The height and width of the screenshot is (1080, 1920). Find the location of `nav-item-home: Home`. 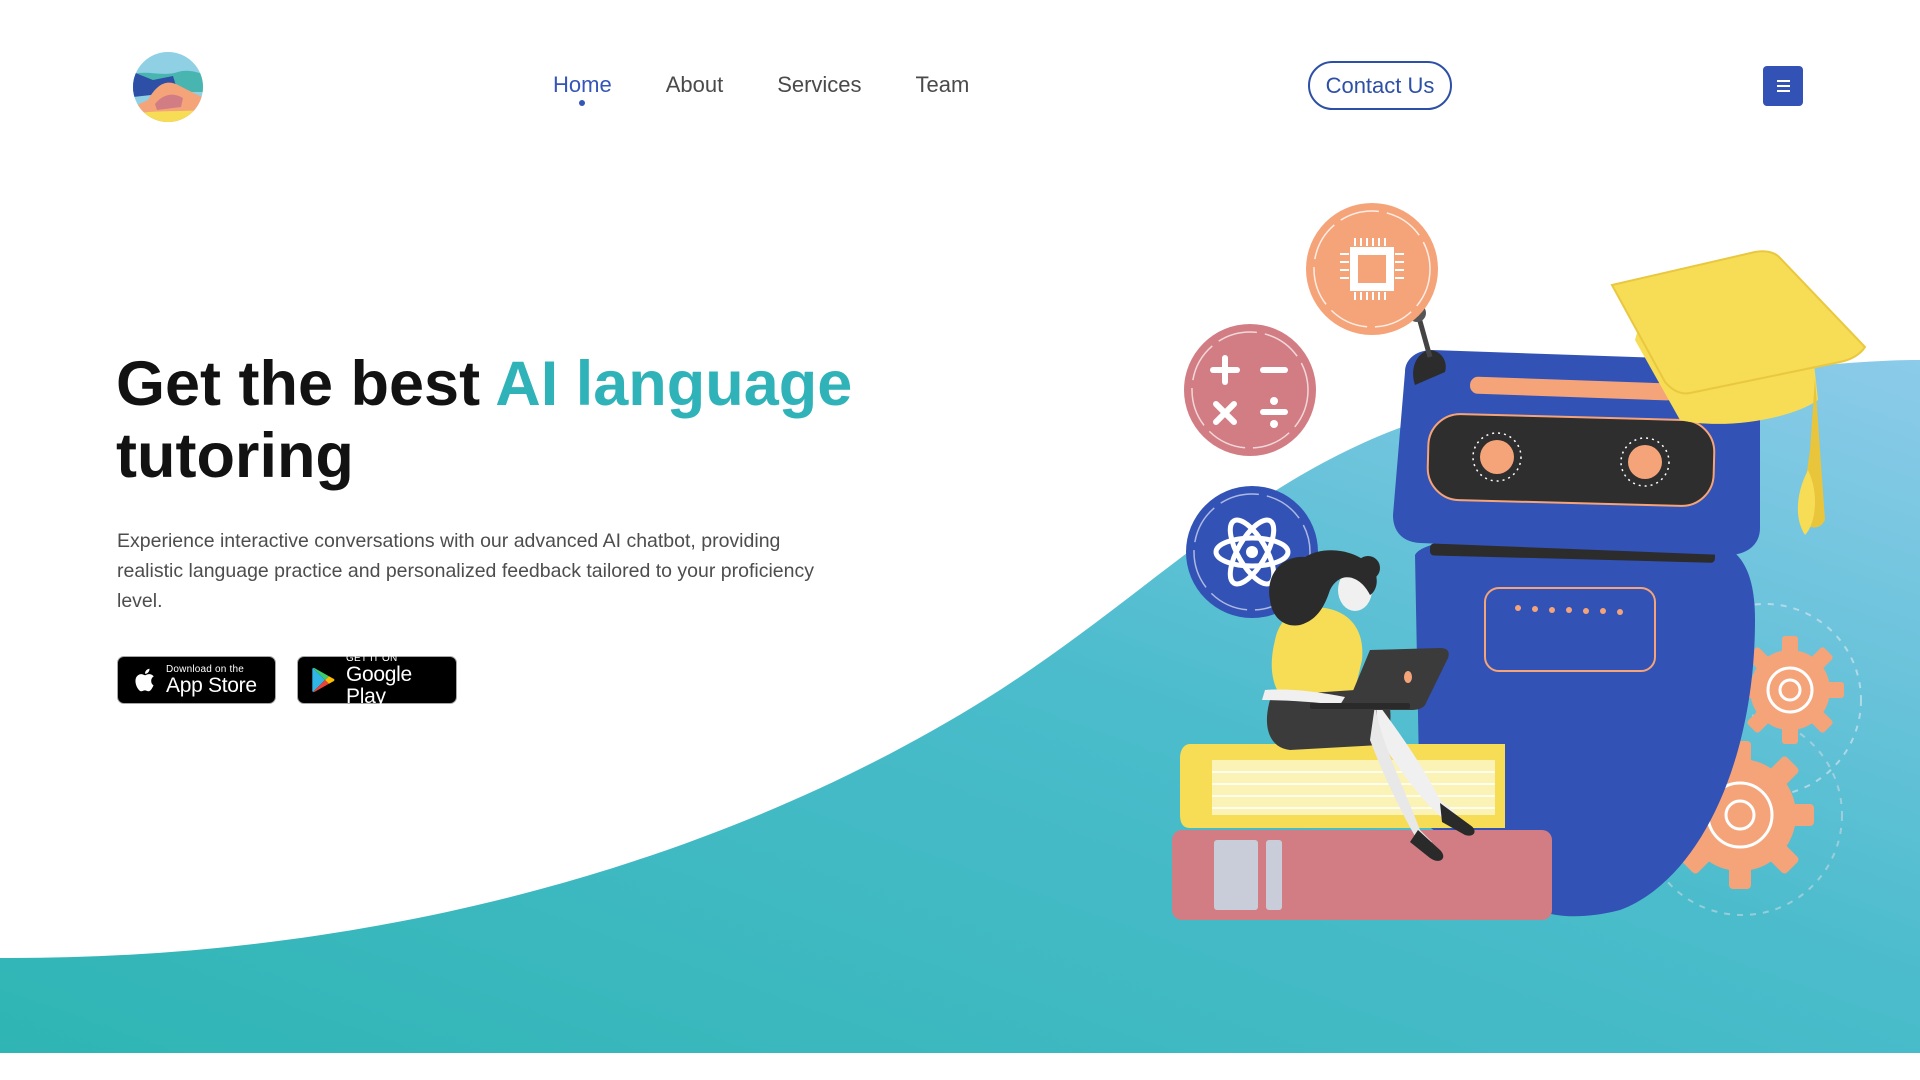

nav-item-home: Home is located at coordinates (582, 88).